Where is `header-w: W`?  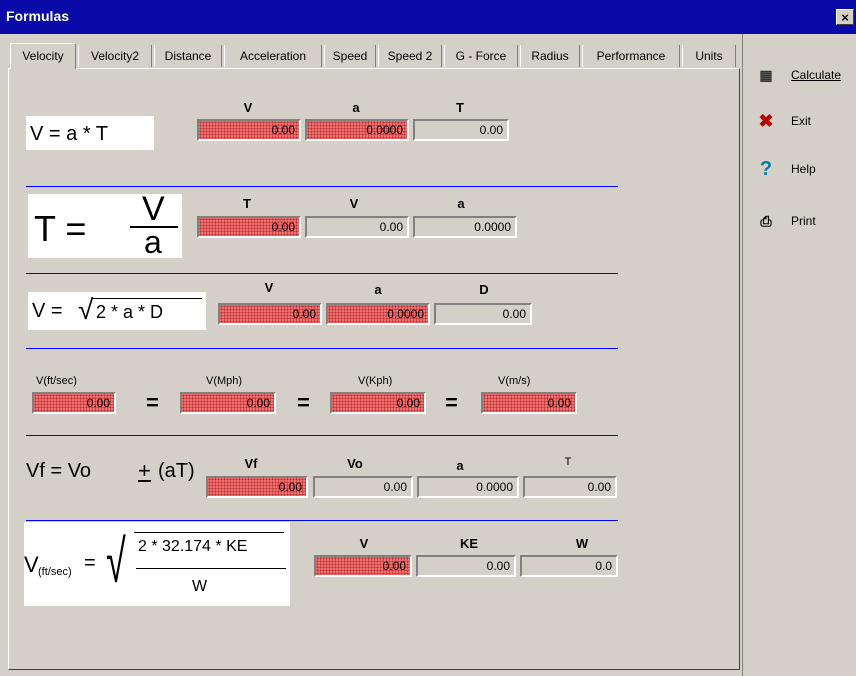 header-w: W is located at coordinates (582, 543).